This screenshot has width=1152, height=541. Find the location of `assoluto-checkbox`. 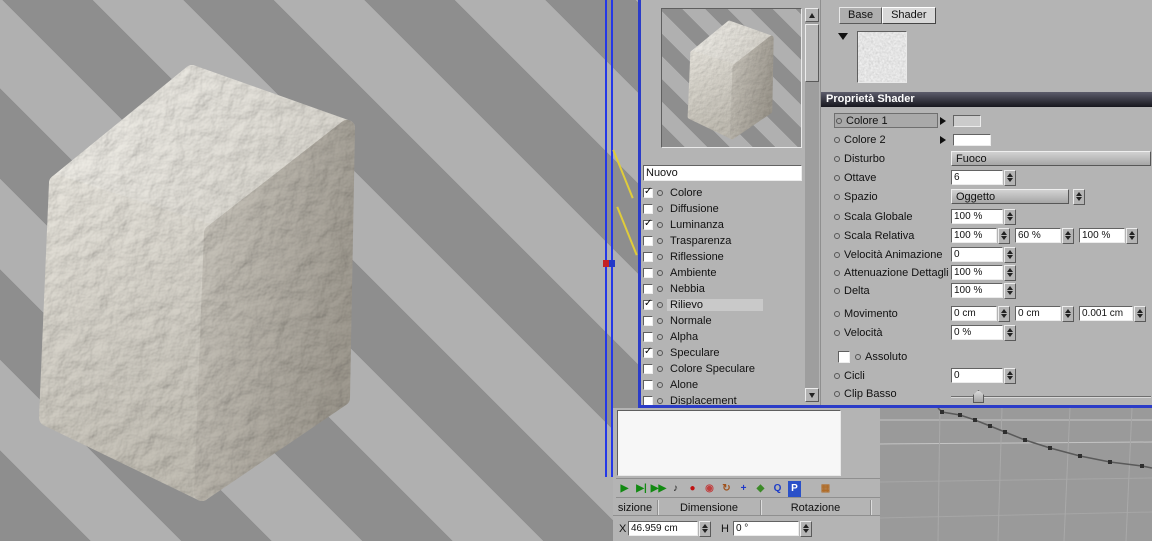

assoluto-checkbox is located at coordinates (844, 356).